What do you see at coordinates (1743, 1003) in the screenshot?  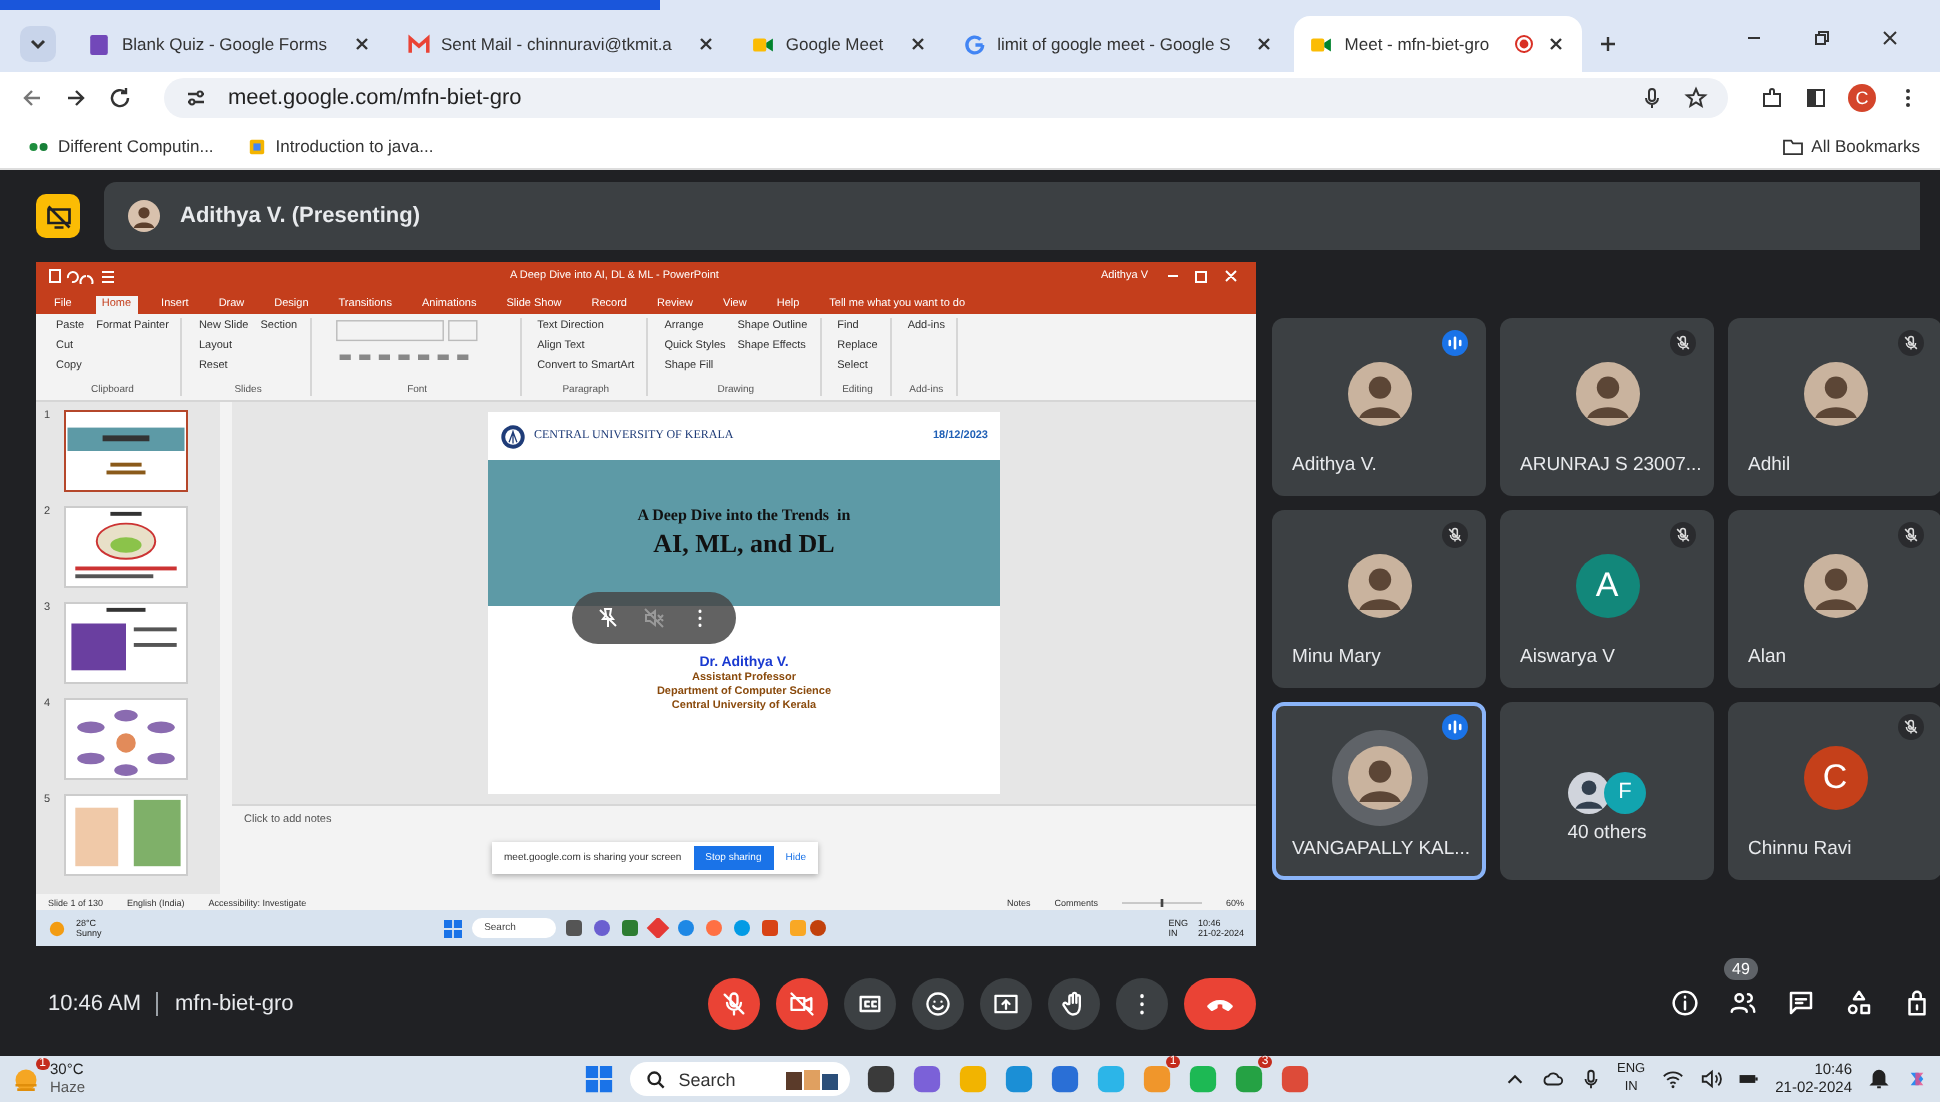 I see `people-icon` at bounding box center [1743, 1003].